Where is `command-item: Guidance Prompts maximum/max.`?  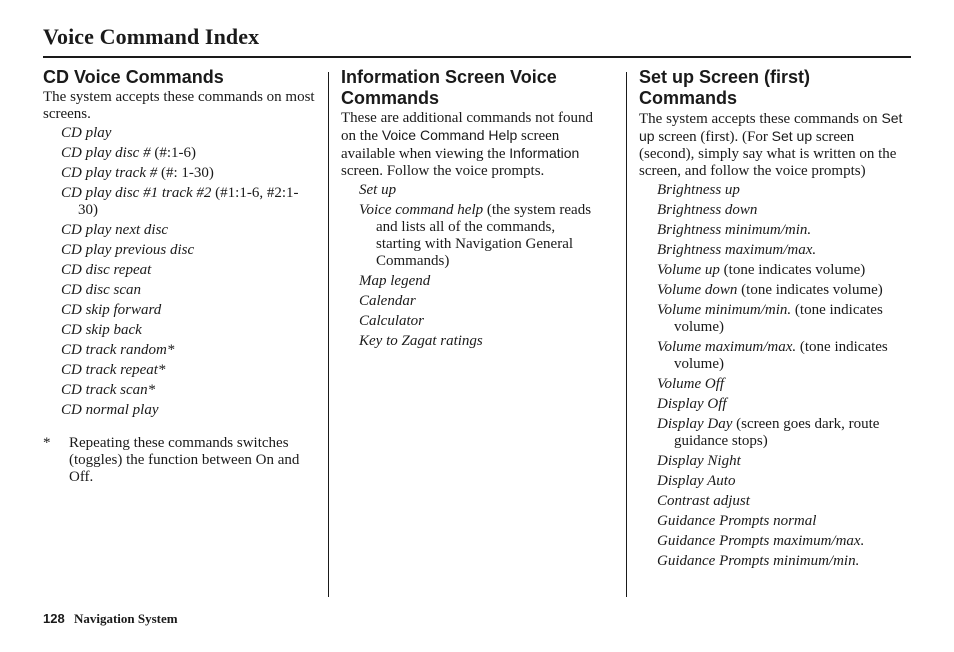 command-item: Guidance Prompts maximum/max. is located at coordinates (775, 541).